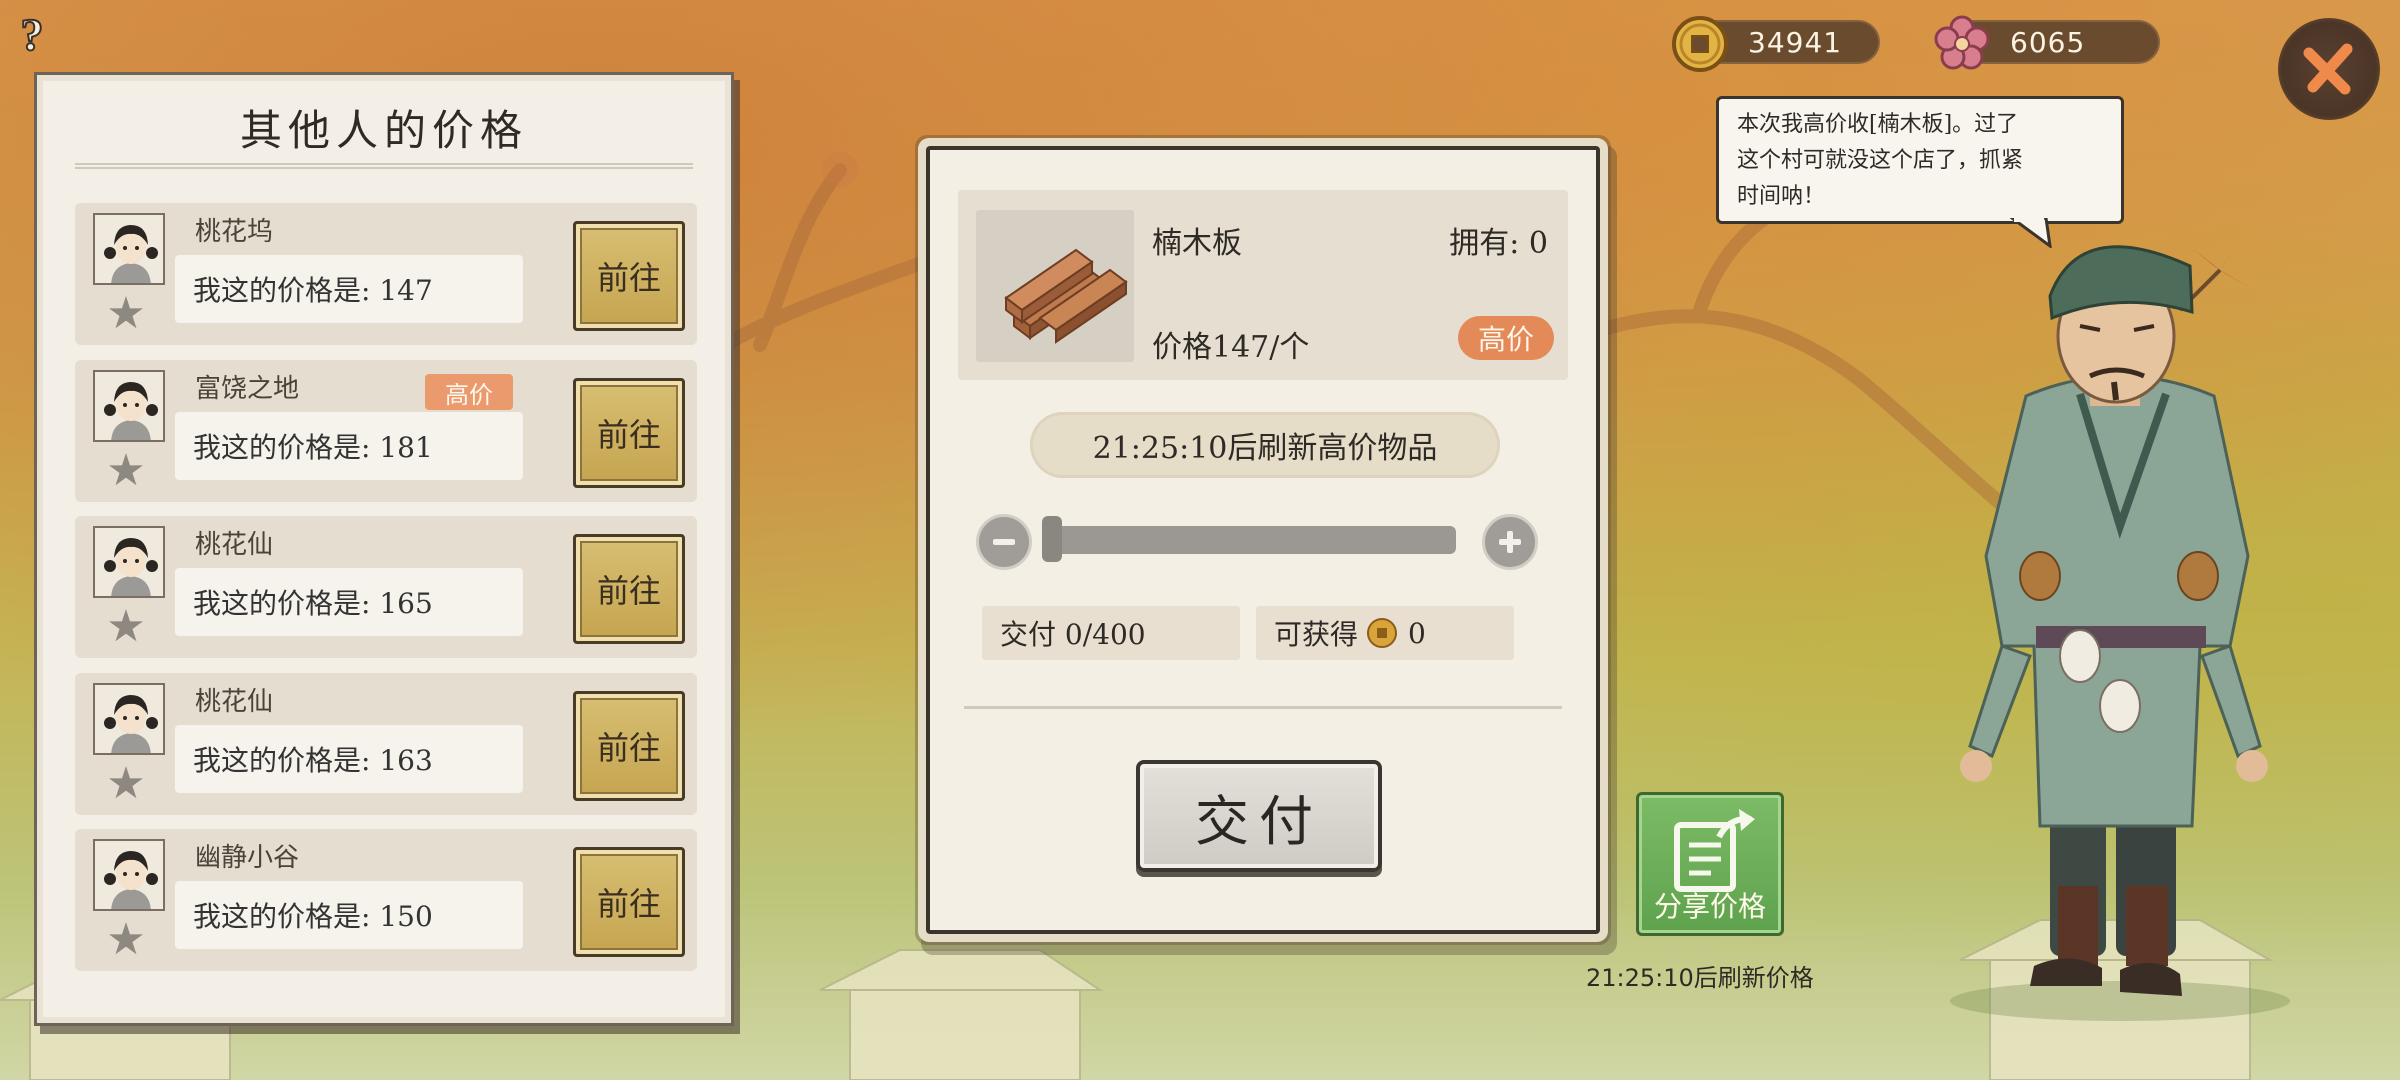  What do you see at coordinates (1878, 124) in the screenshot?
I see `bubble-line: 本次我高价收[楠木板]。过了` at bounding box center [1878, 124].